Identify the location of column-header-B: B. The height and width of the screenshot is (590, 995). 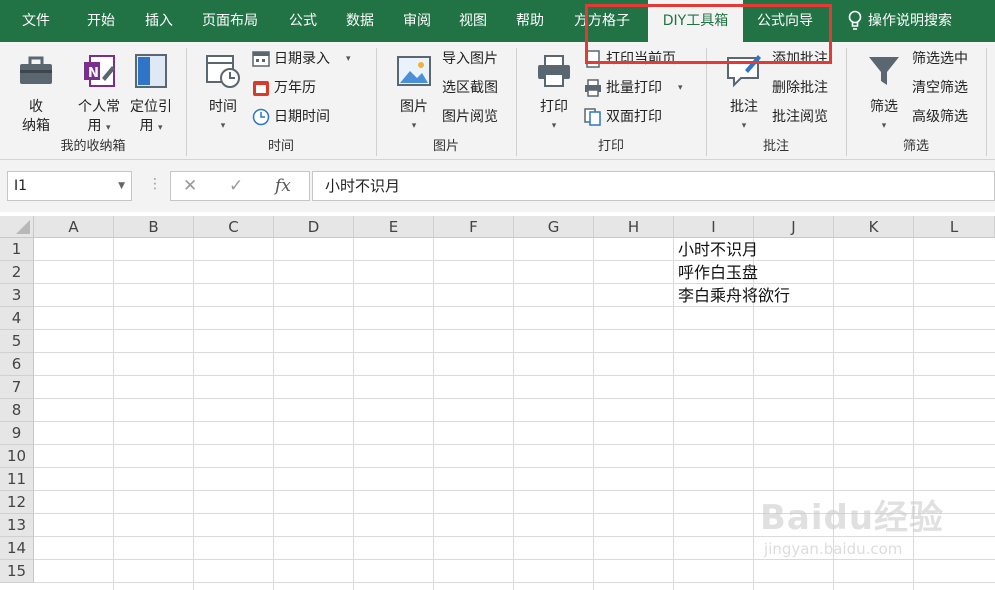
(154, 227).